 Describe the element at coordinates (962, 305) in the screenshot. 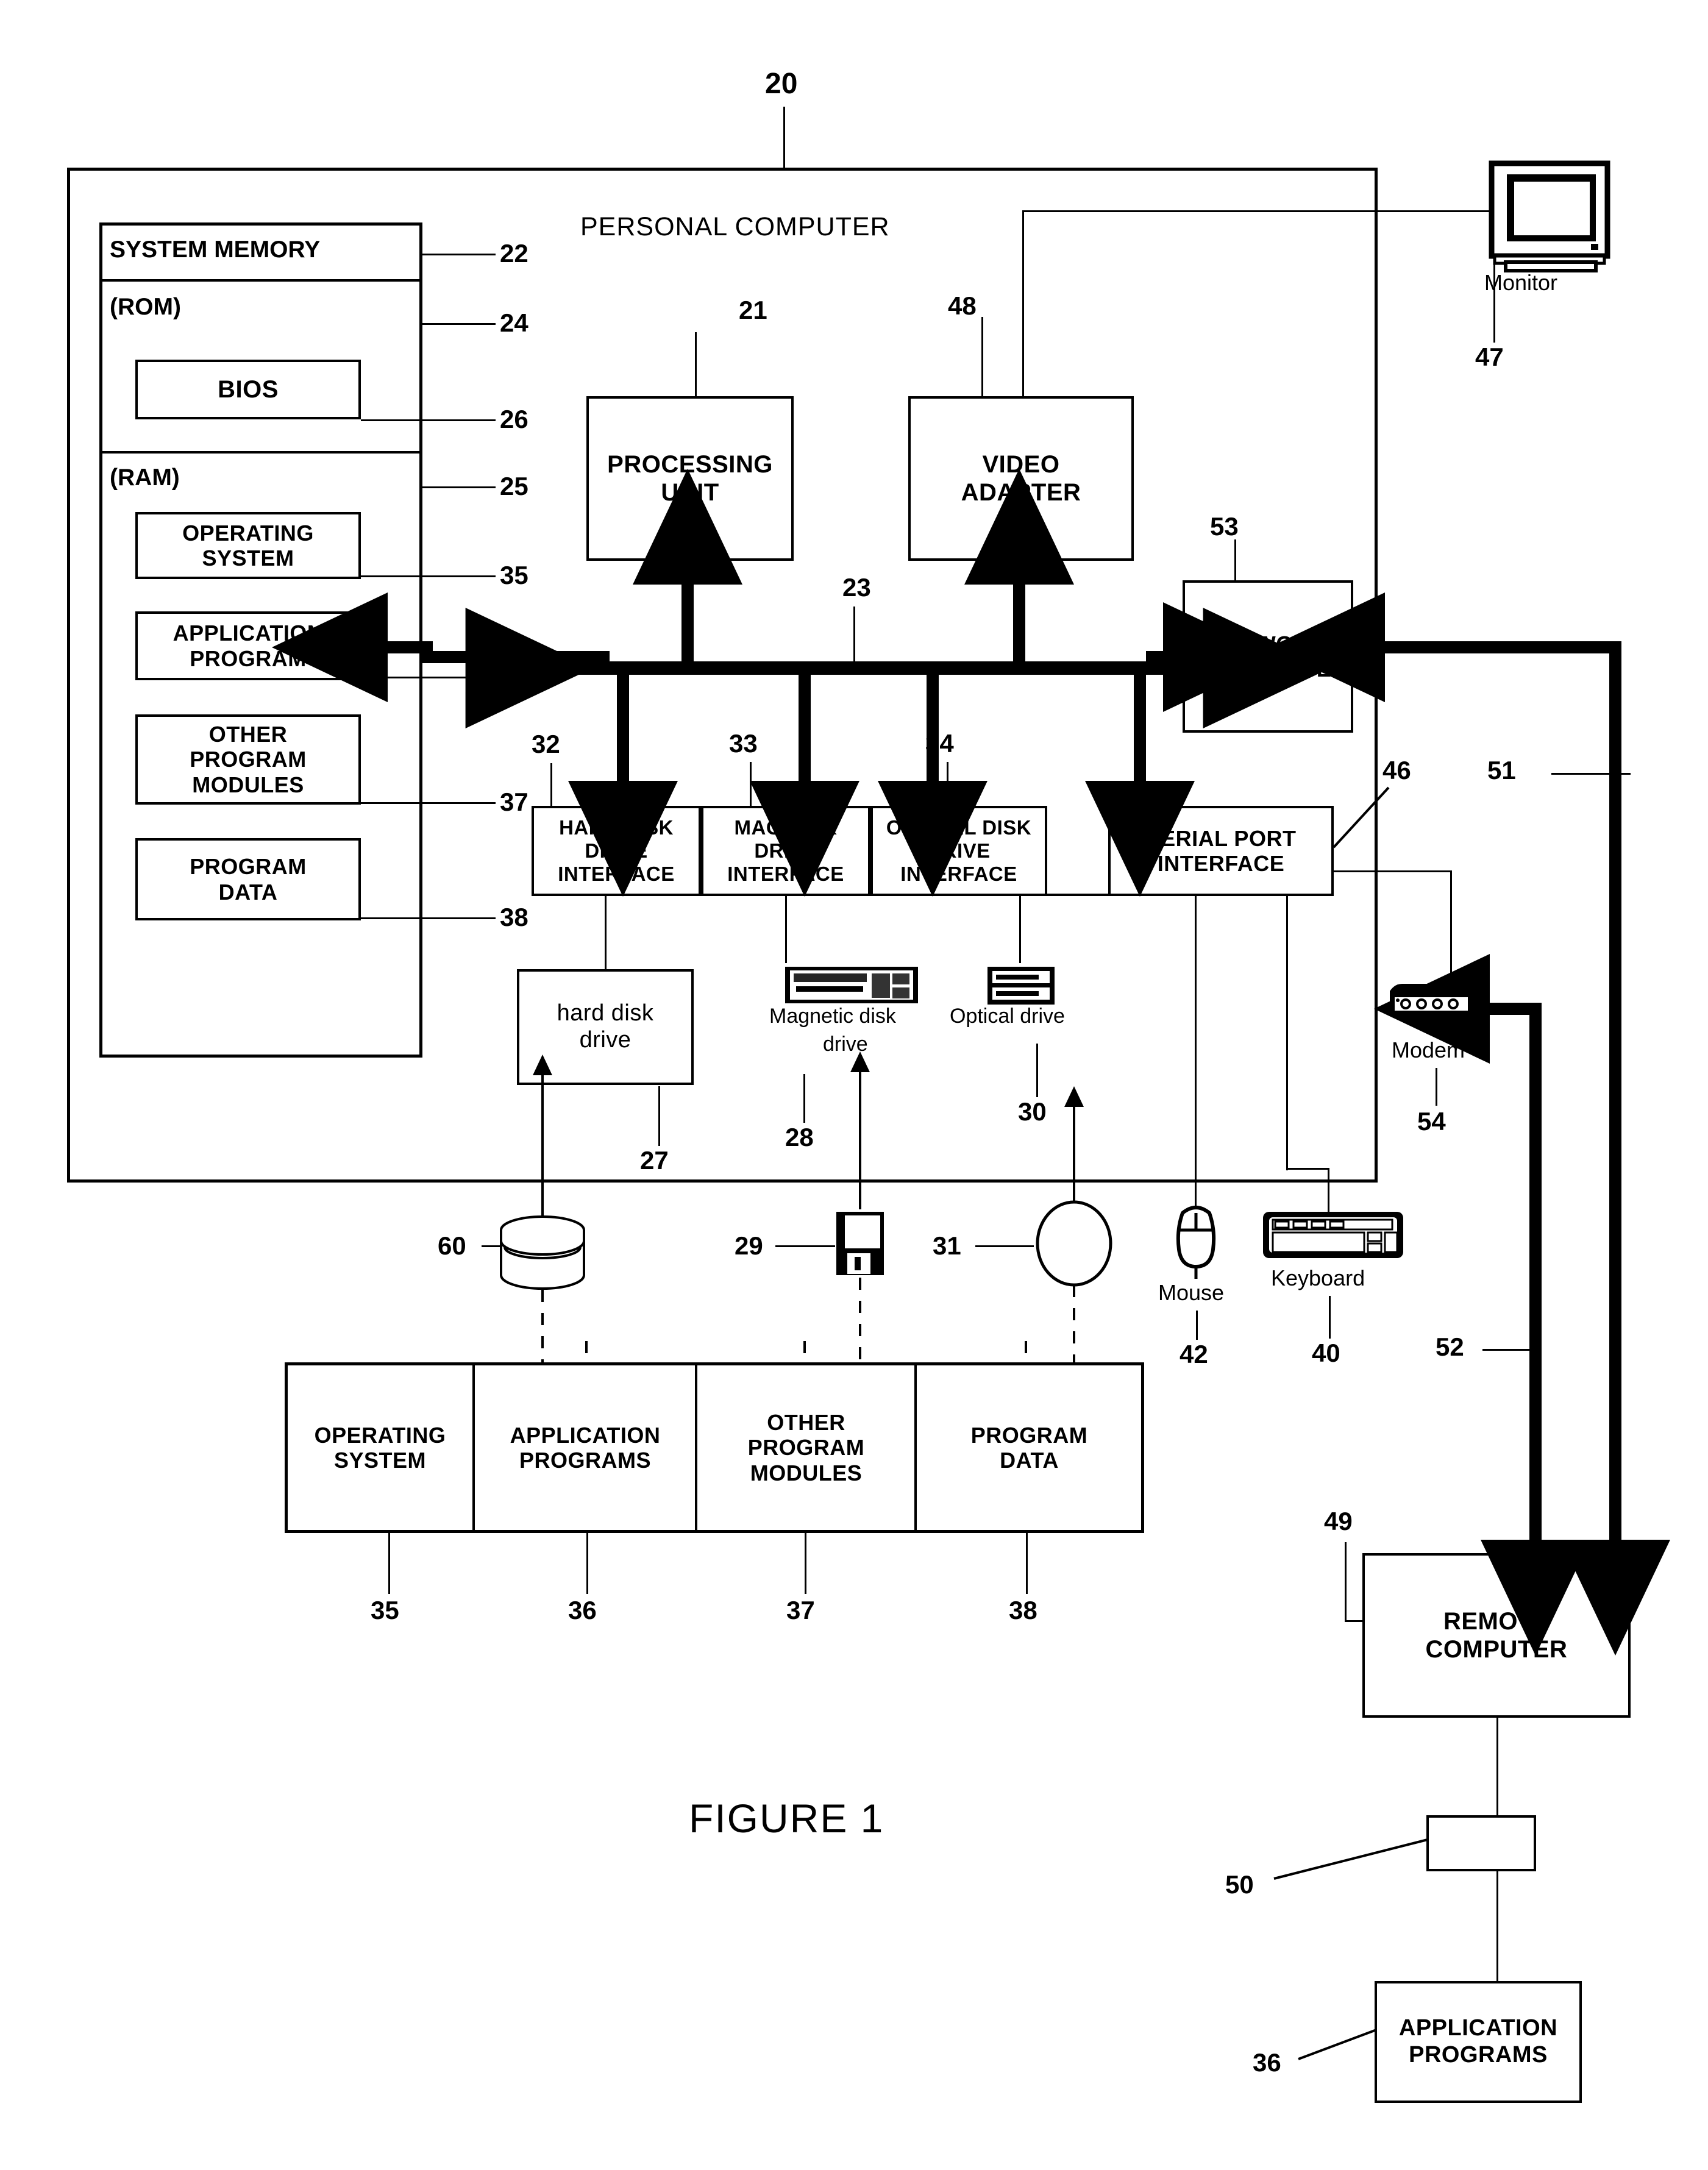

I see `ref-number-48: 48` at that location.